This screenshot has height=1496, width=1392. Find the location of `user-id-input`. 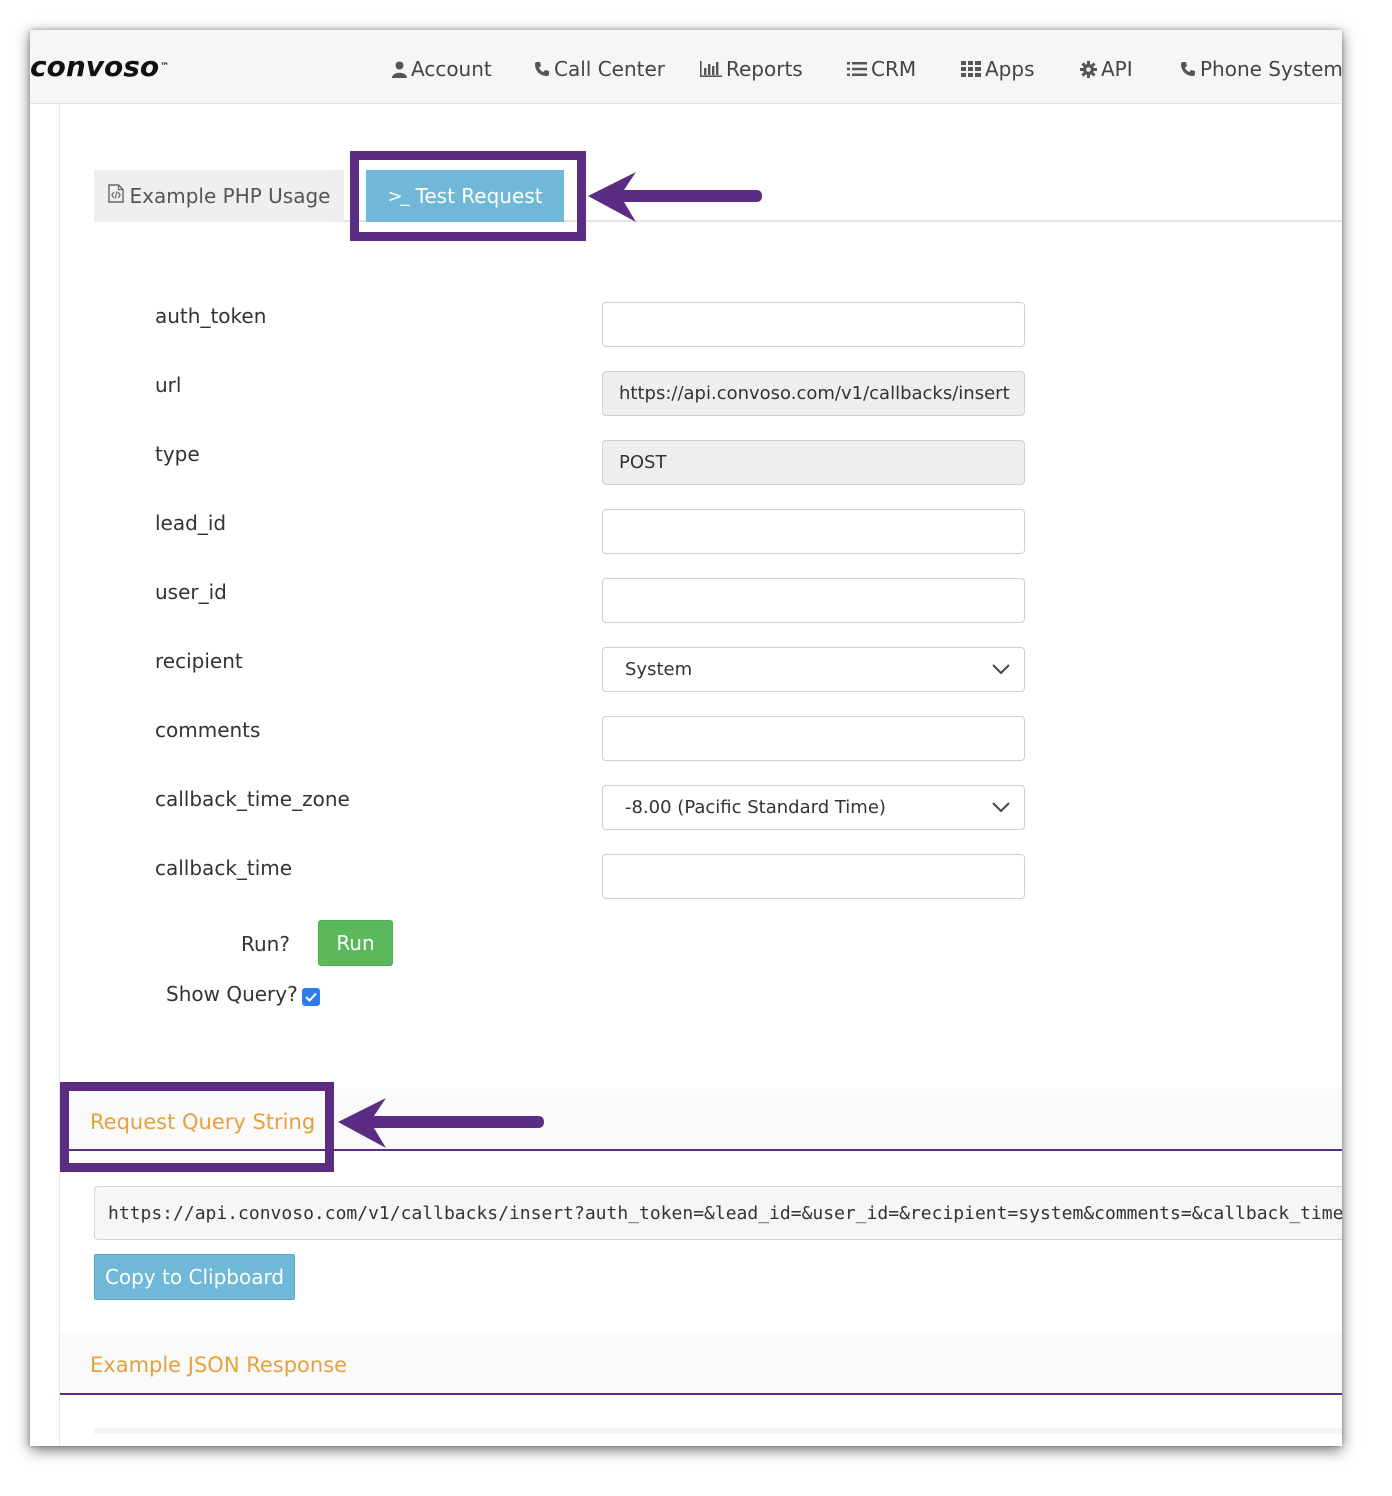

user-id-input is located at coordinates (813, 600).